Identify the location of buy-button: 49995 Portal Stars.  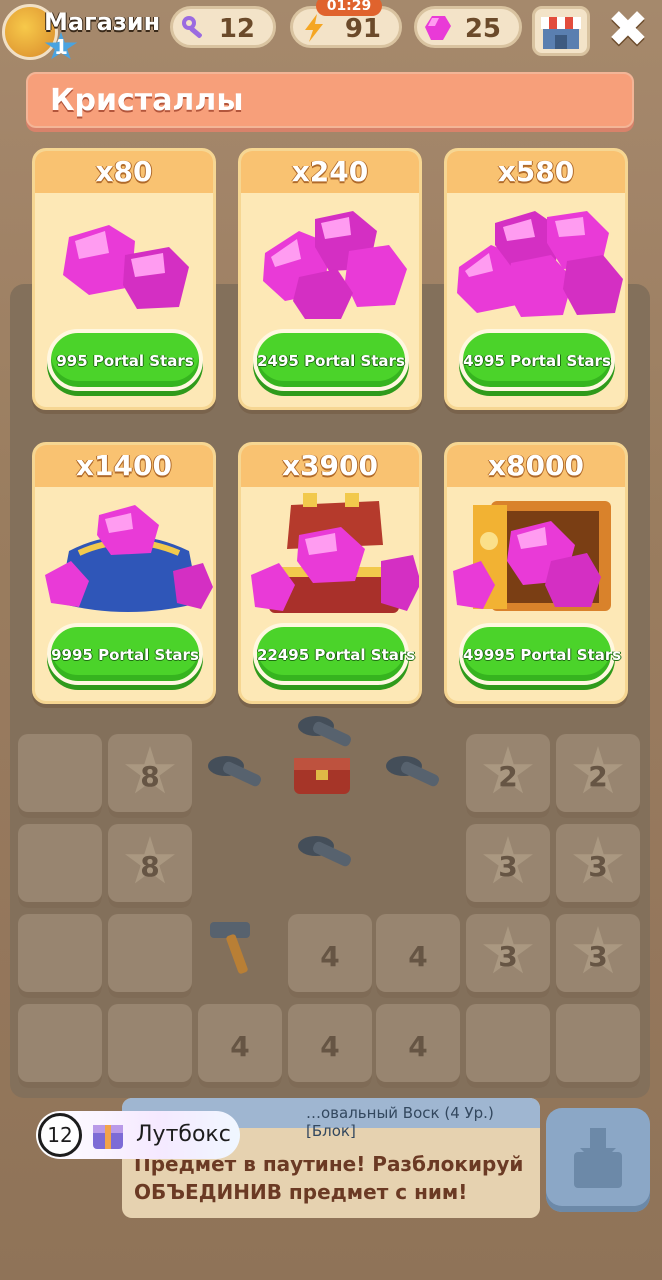
(540, 654).